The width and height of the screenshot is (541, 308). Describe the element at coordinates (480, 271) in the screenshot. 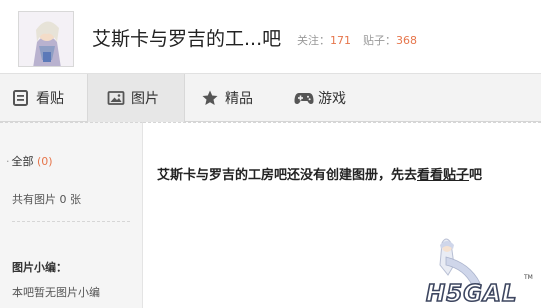

I see `site-watermark-logo: H5GAL TM` at that location.